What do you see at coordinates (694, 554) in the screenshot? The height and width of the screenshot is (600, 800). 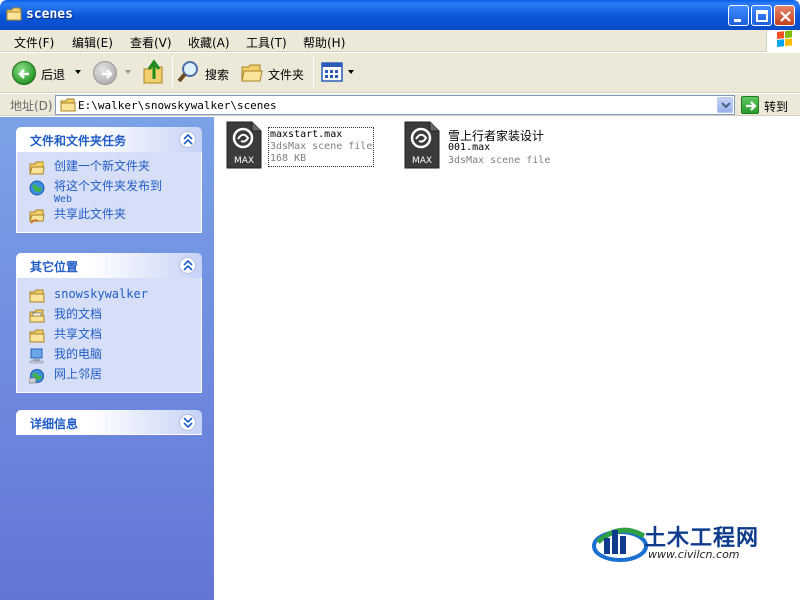 I see `watermark-url: www.civilcn.com` at bounding box center [694, 554].